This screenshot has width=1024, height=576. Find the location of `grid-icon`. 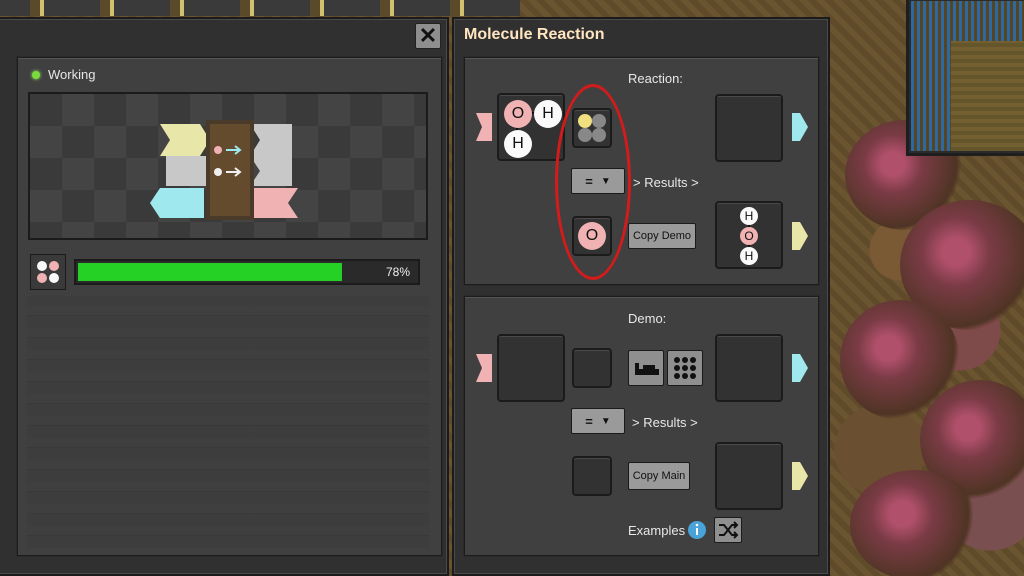

grid-icon is located at coordinates (685, 368).